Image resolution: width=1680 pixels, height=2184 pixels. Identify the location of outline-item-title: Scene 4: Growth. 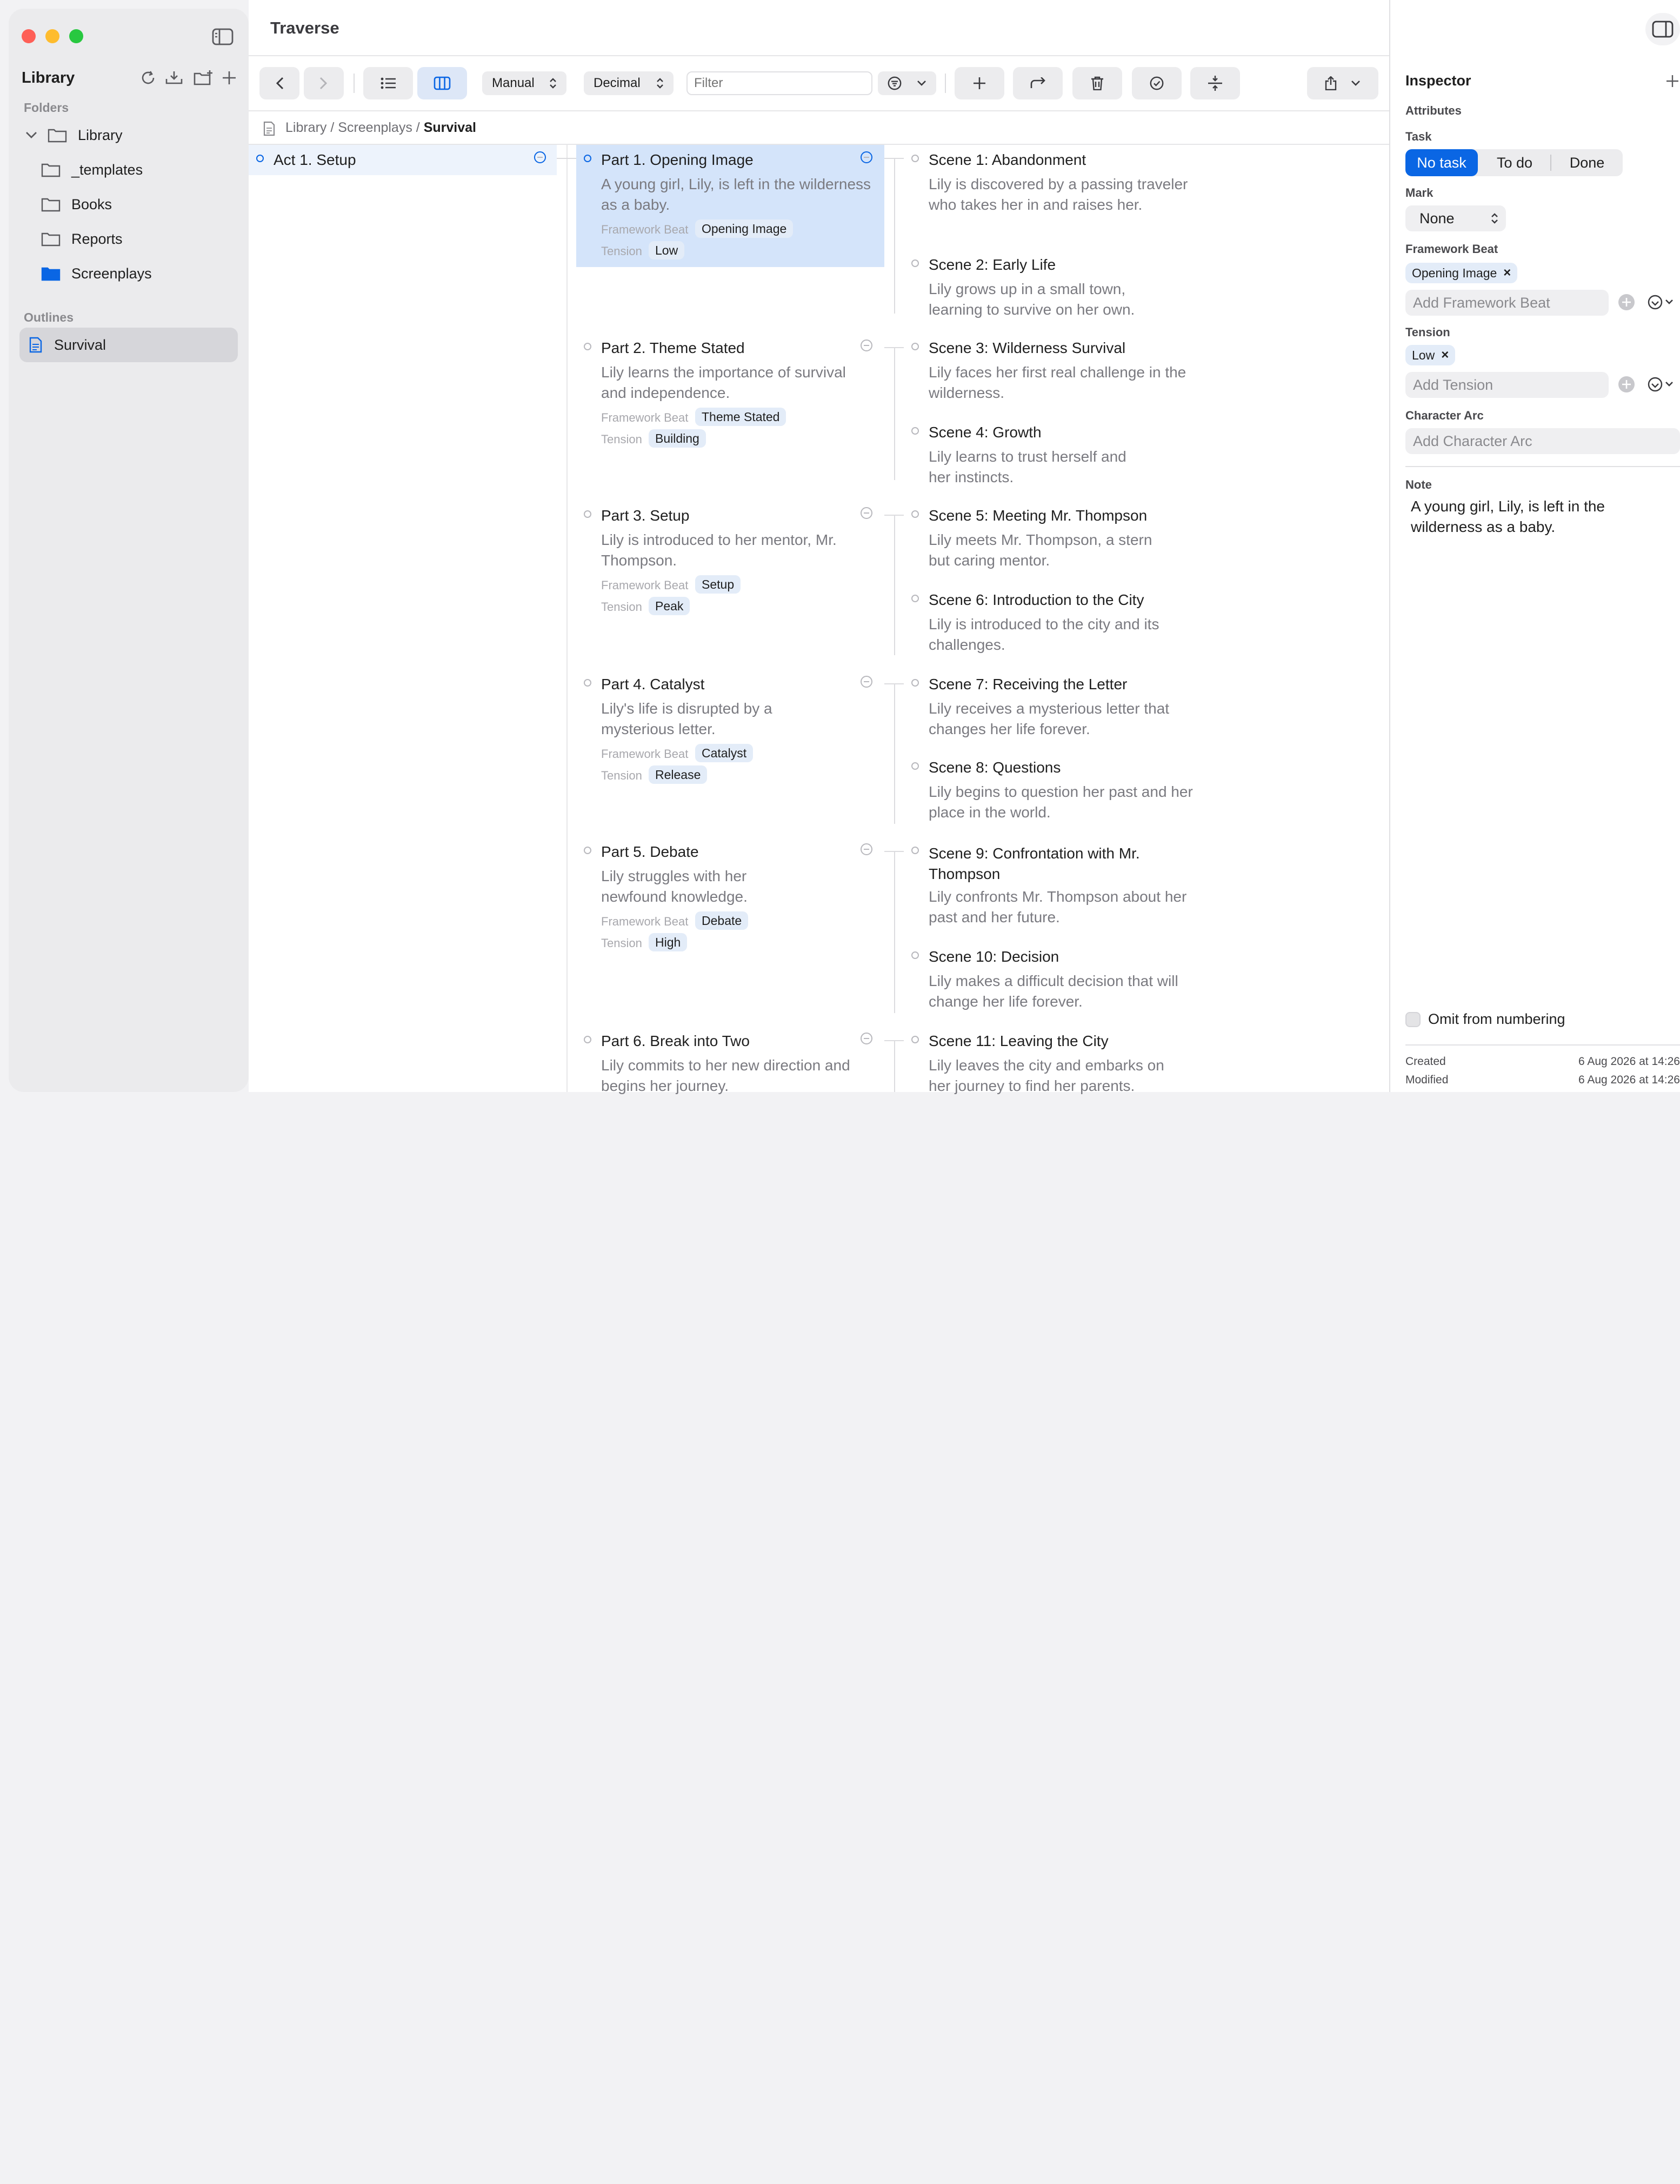
(986, 433).